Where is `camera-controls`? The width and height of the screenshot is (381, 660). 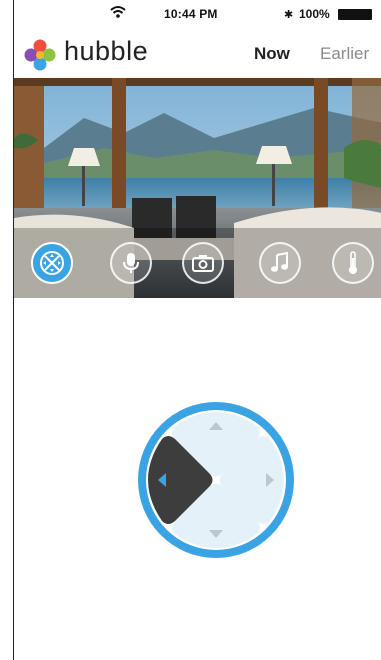 camera-controls is located at coordinates (197, 264).